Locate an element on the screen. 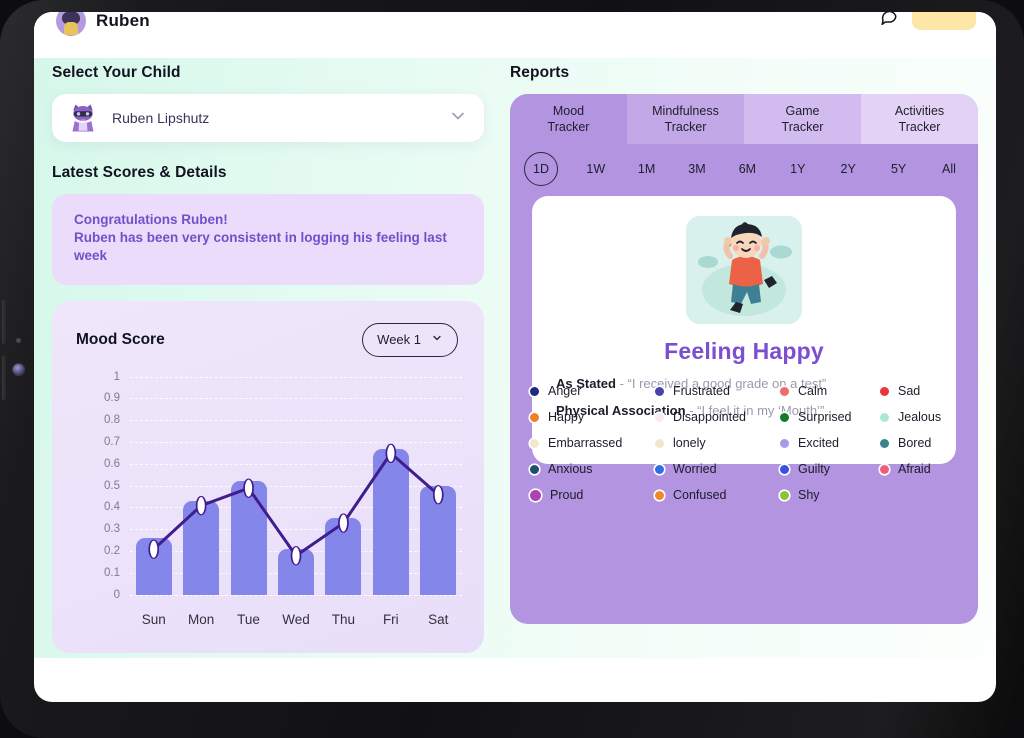  chart-y-tick-label: 0.2 is located at coordinates (112, 551).